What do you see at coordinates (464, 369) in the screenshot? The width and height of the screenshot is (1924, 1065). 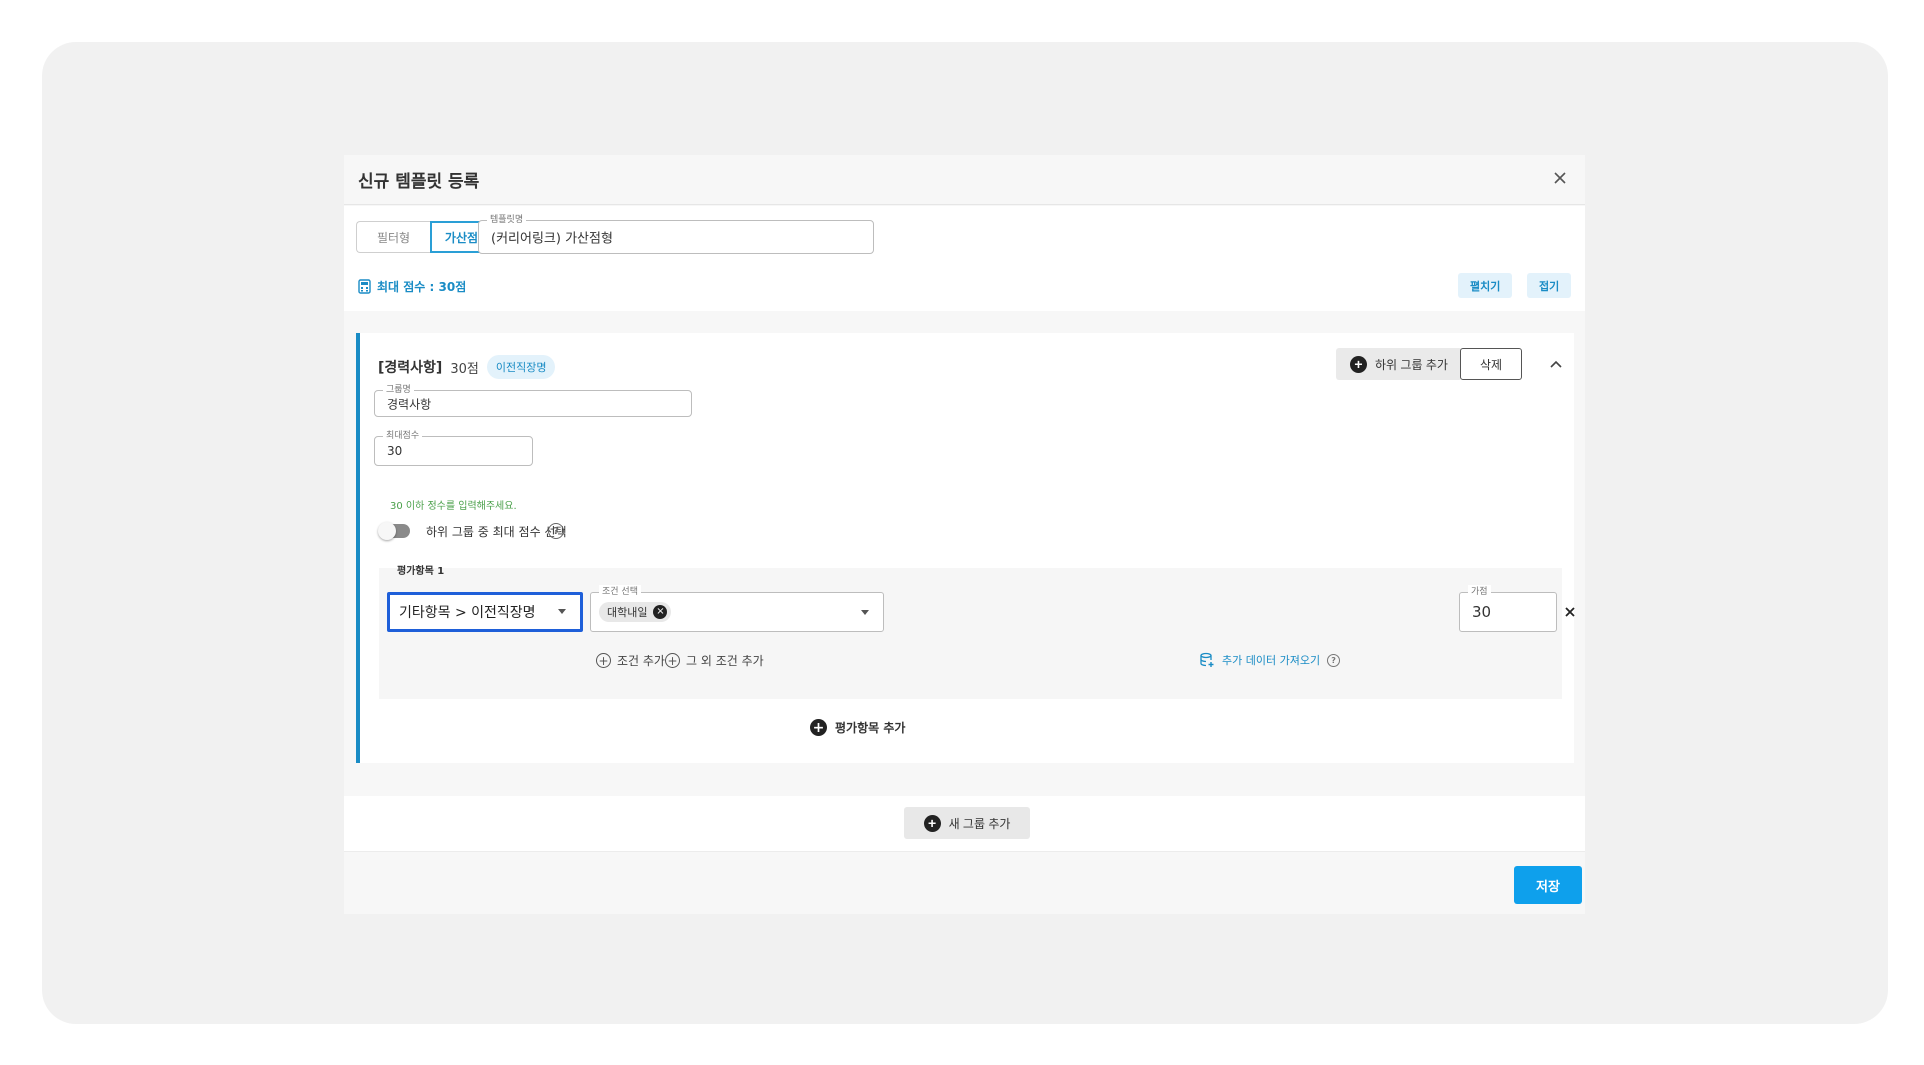 I see `group-points: 30점` at bounding box center [464, 369].